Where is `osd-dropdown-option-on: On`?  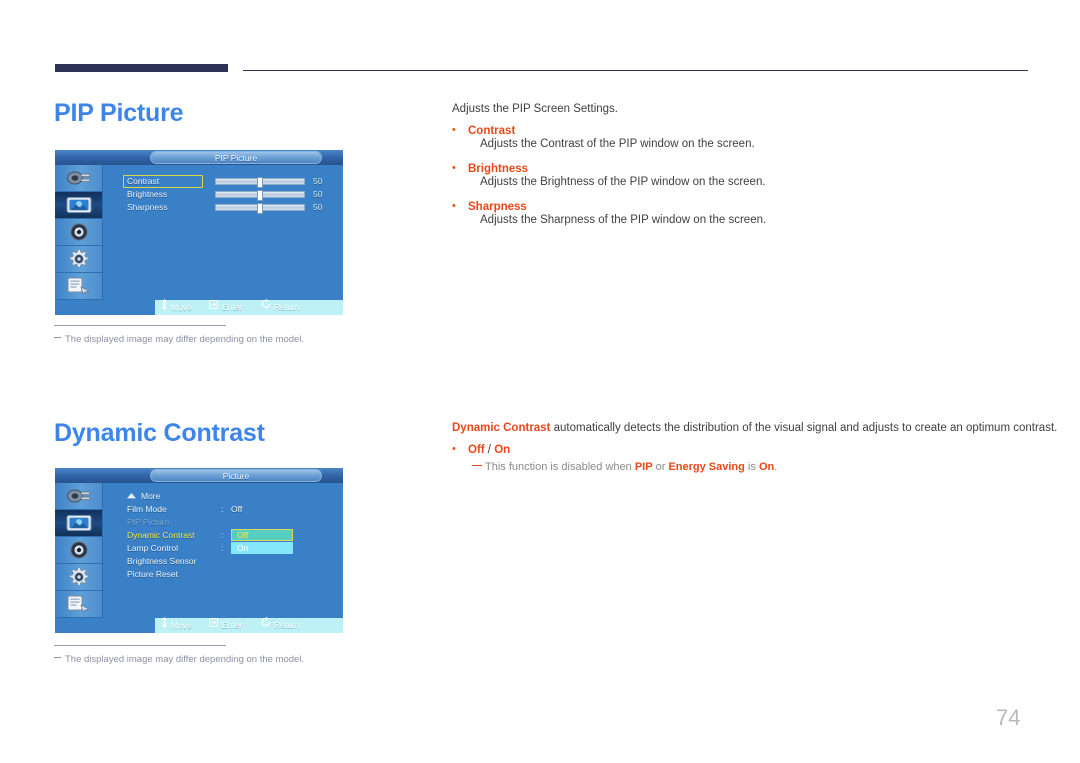 osd-dropdown-option-on: On is located at coordinates (262, 548).